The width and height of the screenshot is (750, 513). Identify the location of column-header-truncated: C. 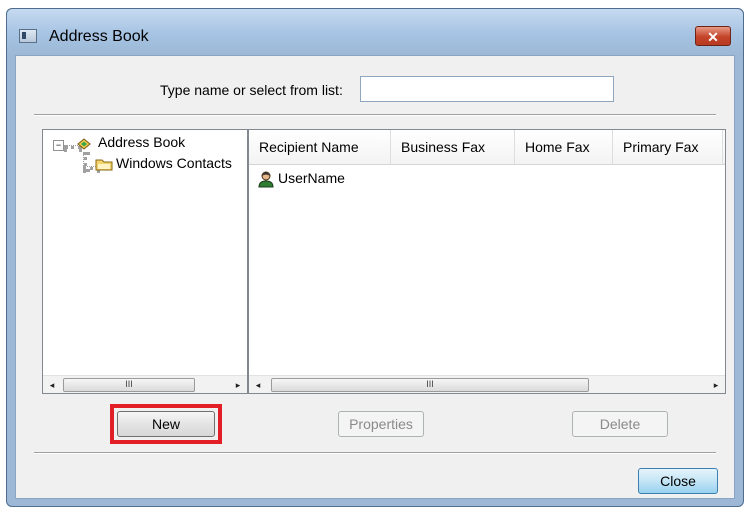
(724, 147).